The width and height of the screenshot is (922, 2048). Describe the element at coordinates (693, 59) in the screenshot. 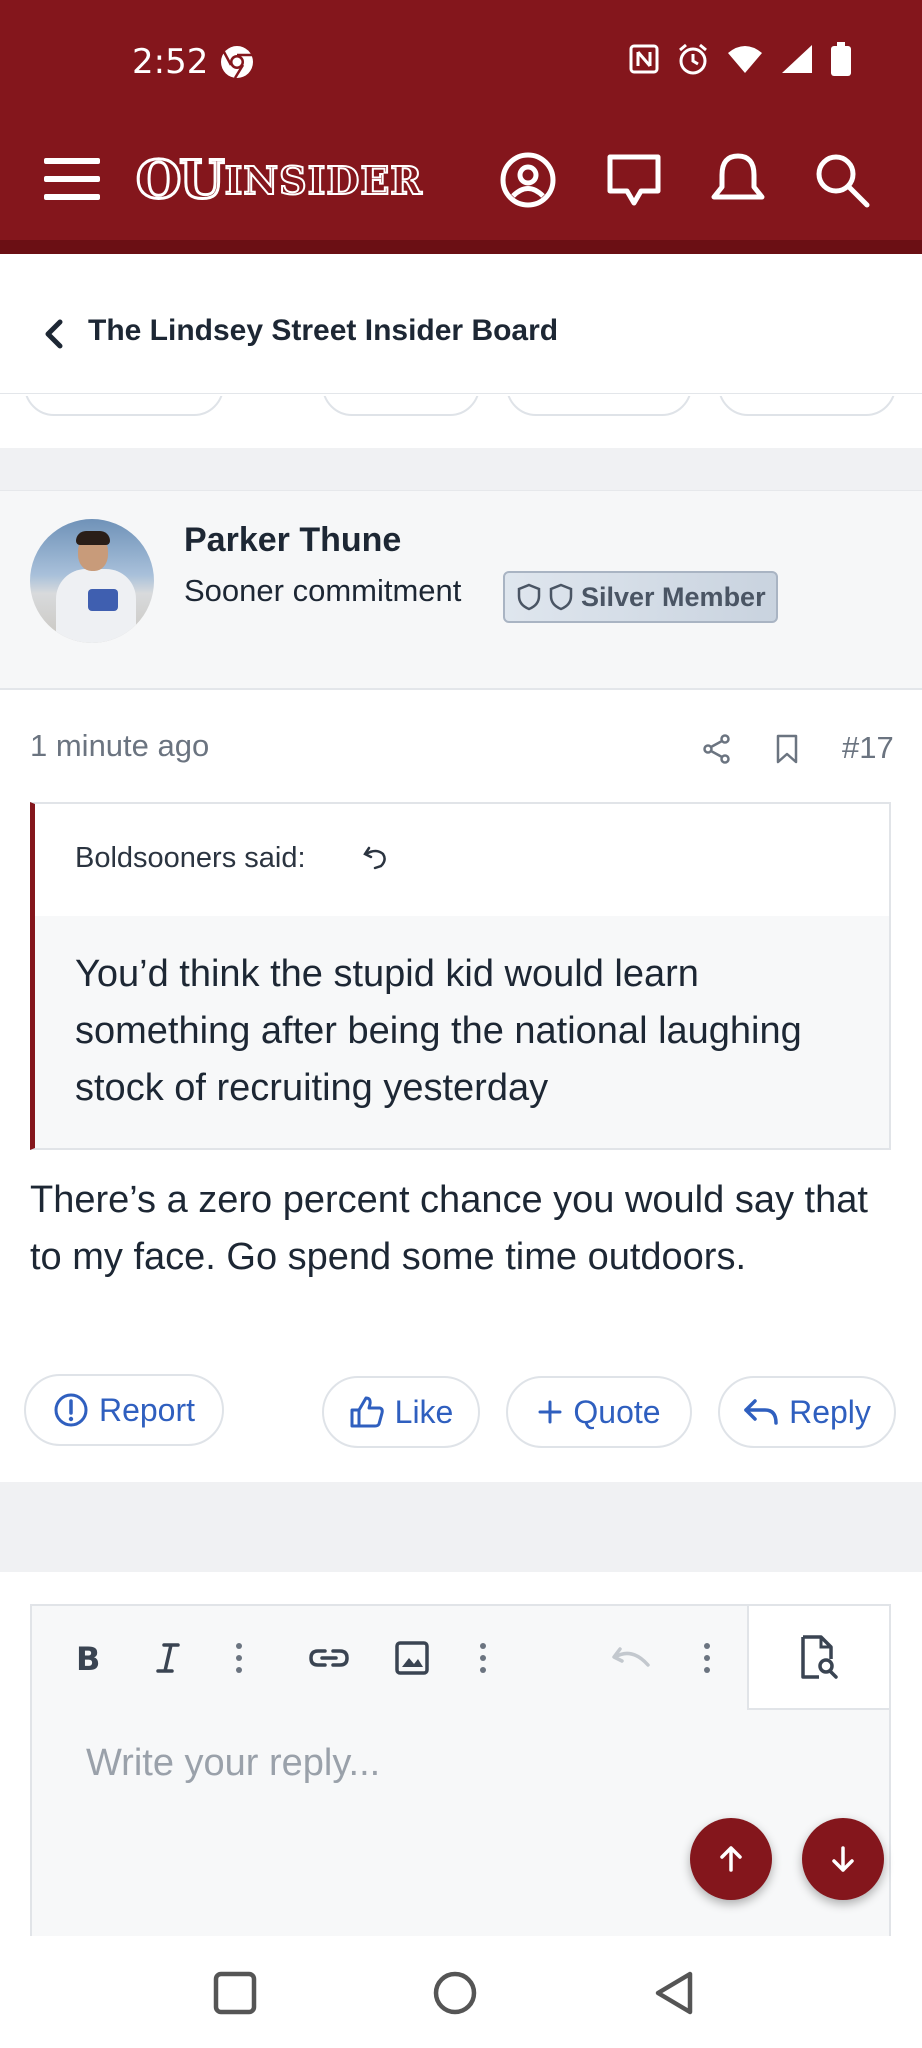

I see `alarm-icon` at that location.